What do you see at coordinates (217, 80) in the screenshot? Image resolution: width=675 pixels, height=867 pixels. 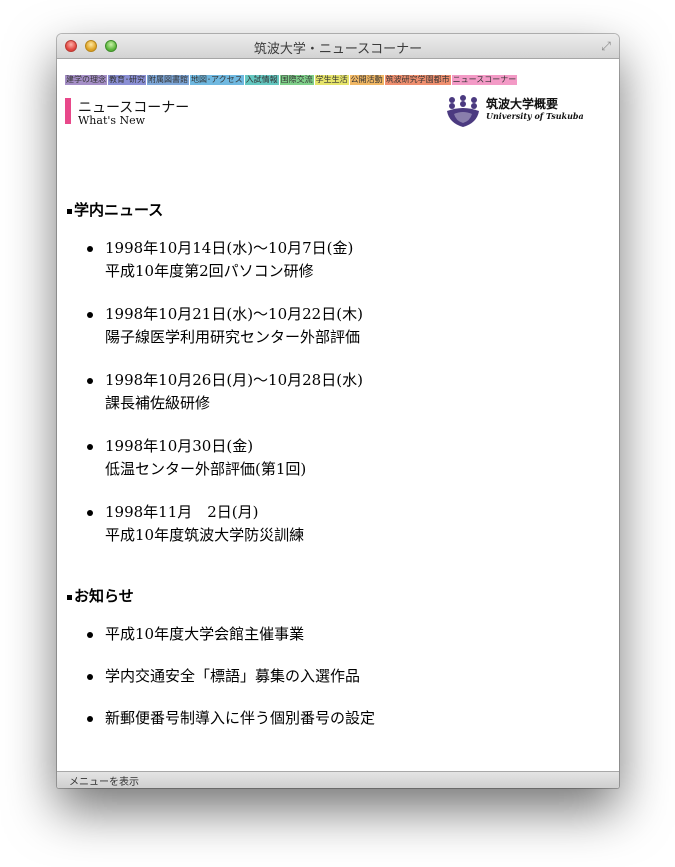 I see `nav-item-access: 地図･アクセス` at bounding box center [217, 80].